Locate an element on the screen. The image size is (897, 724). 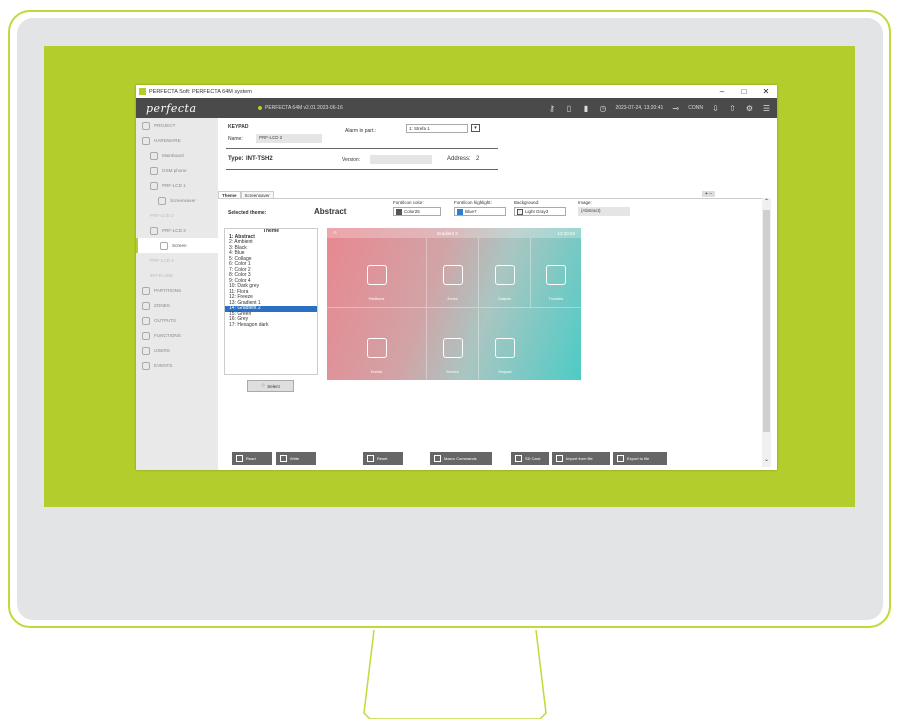
keypad-heading: KEYPAD is located at coordinates (238, 127).